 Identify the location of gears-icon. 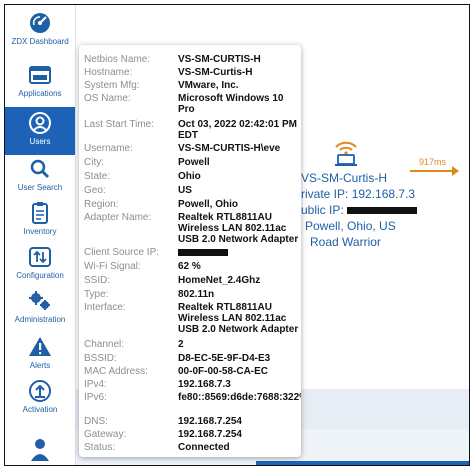
(39, 300).